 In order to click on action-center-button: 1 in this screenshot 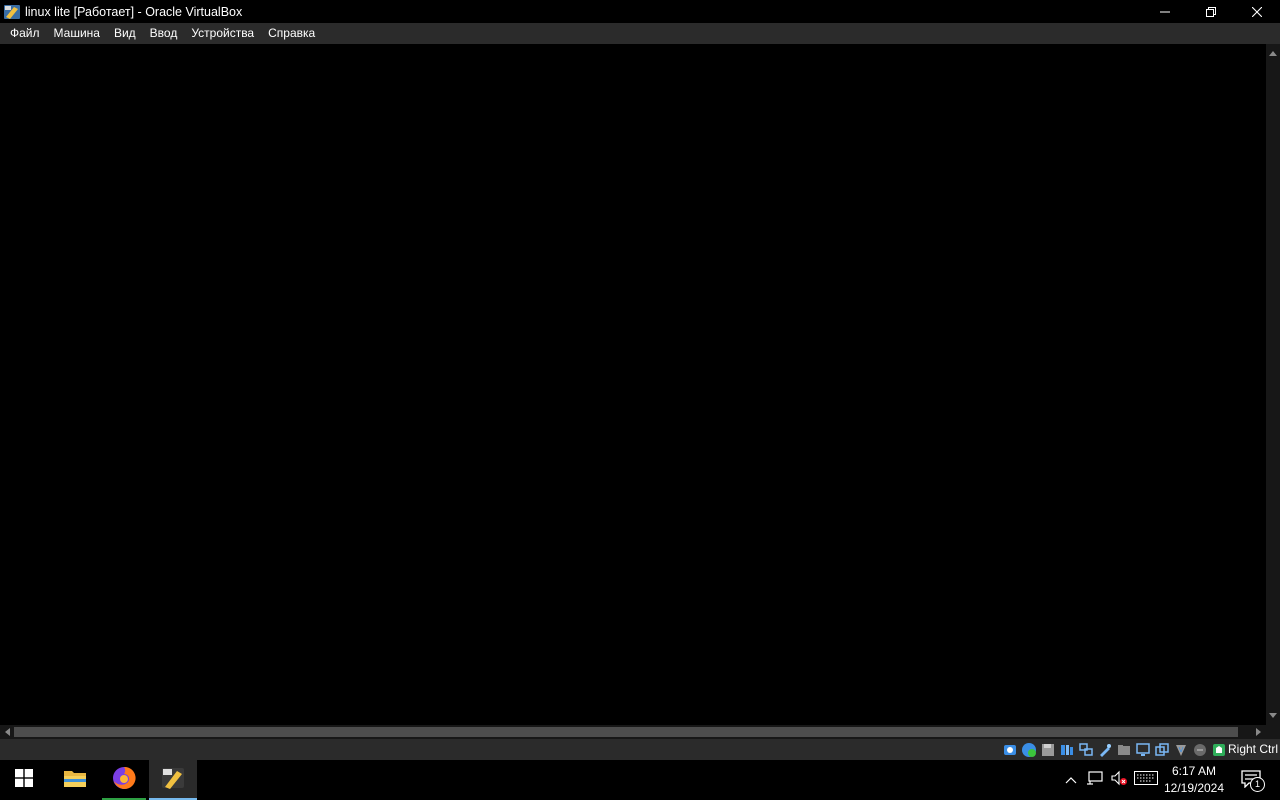, I will do `click(1252, 780)`.